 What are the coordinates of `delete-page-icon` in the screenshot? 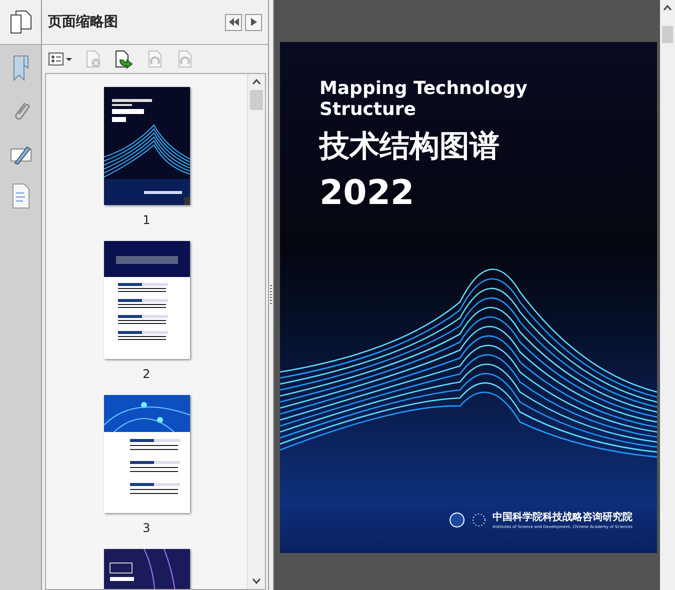 It's located at (93, 59).